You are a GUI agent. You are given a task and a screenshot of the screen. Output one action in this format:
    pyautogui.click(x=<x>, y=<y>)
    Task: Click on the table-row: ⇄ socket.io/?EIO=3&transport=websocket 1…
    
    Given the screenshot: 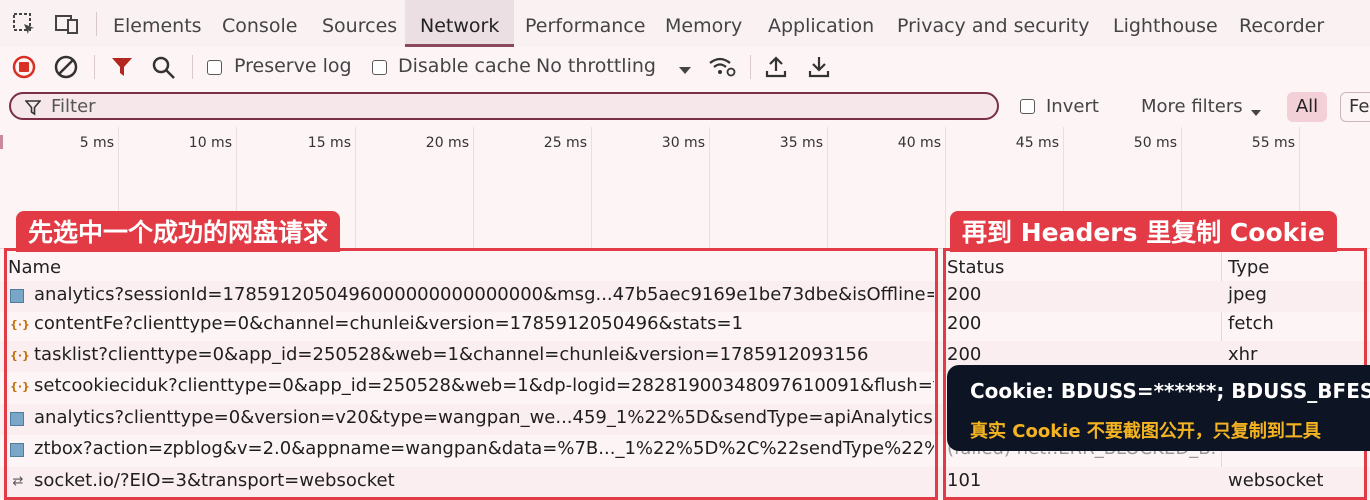 What is the action you would take?
    pyautogui.click(x=685, y=482)
    